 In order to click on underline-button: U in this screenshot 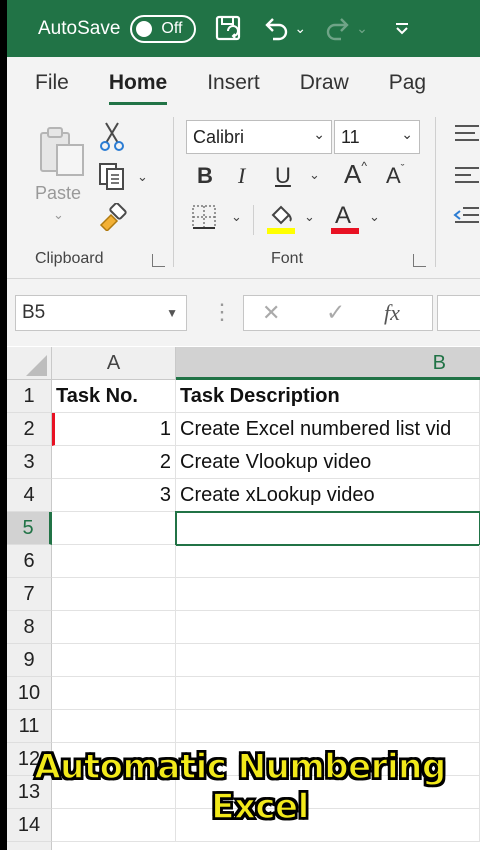, I will do `click(283, 176)`.